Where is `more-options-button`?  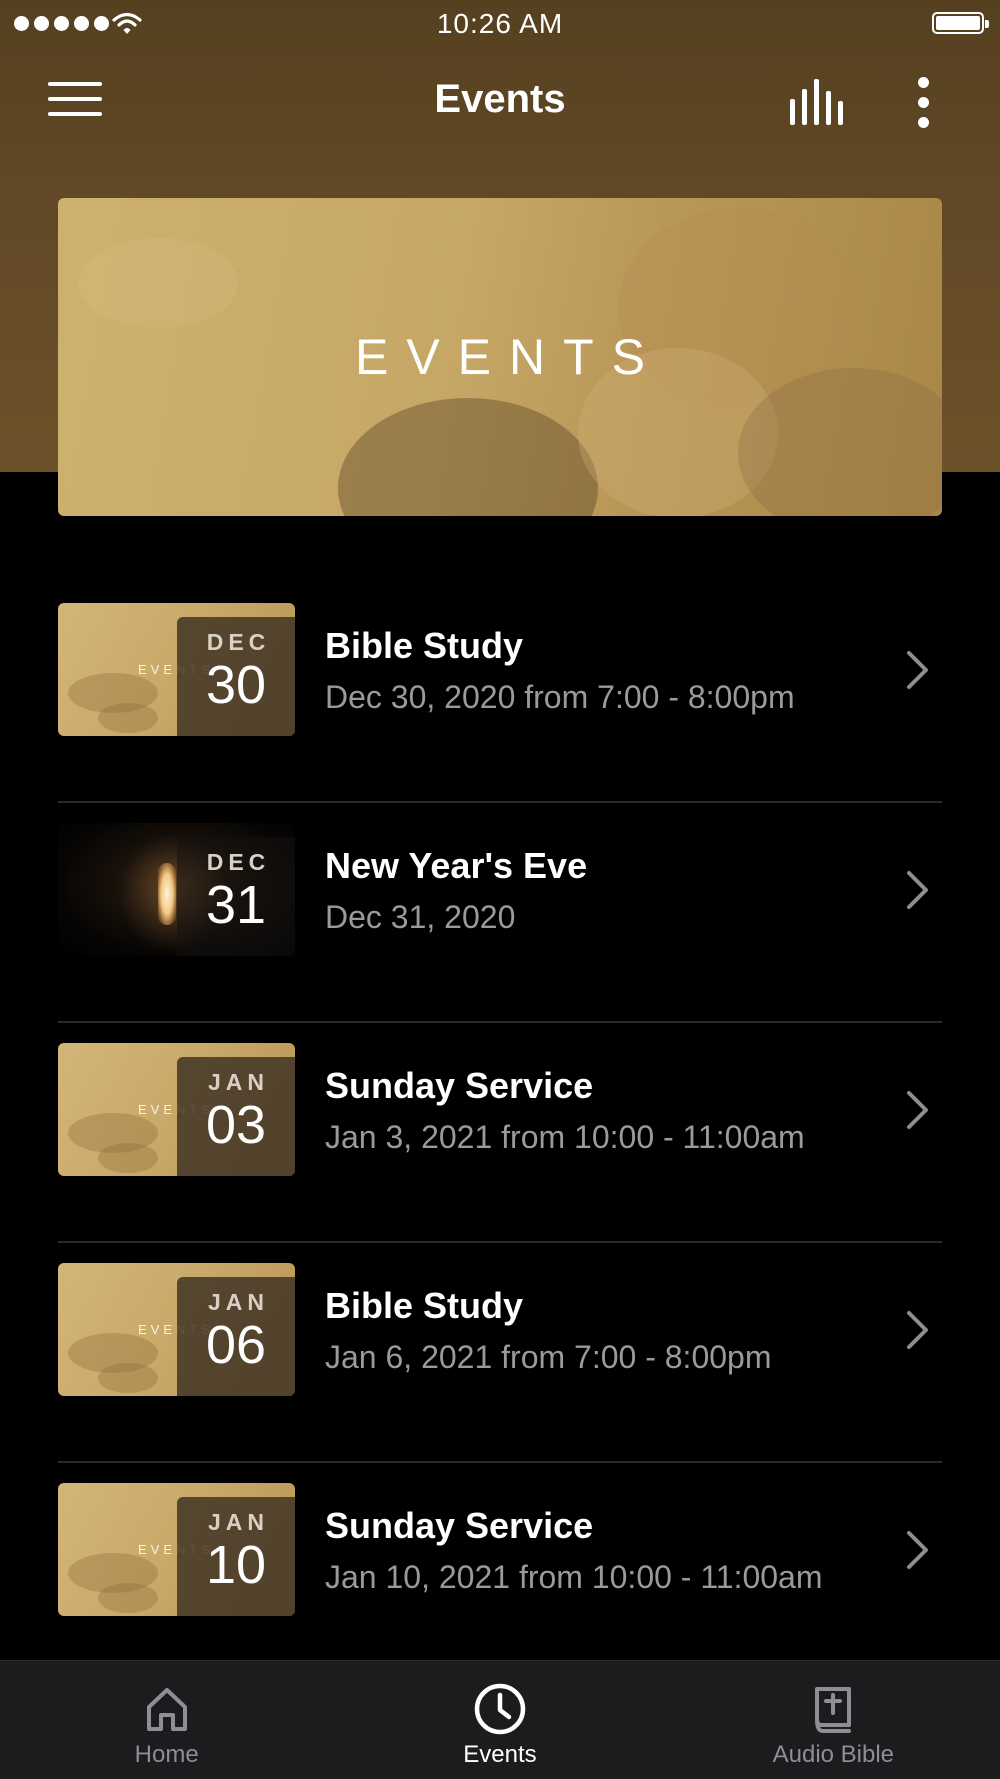
more-options-button is located at coordinates (924, 103).